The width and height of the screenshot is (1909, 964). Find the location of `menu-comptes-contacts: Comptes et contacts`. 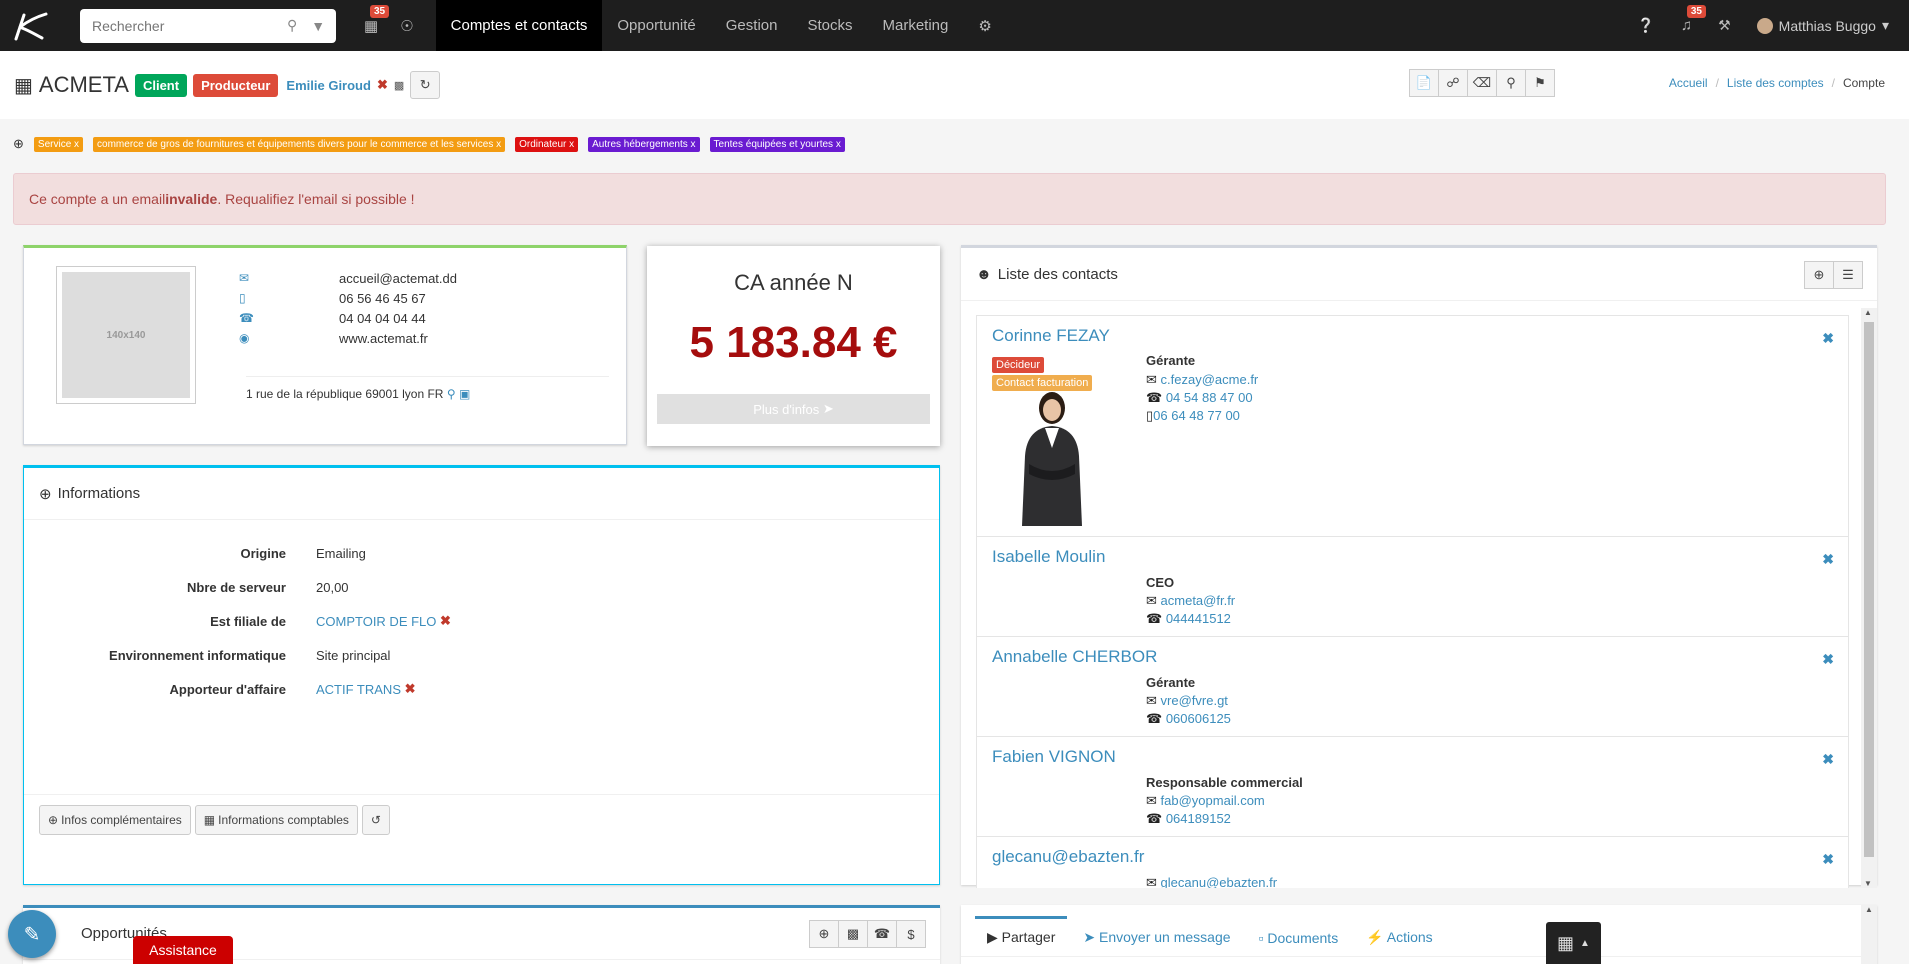

menu-comptes-contacts: Comptes et contacts is located at coordinates (519, 25).